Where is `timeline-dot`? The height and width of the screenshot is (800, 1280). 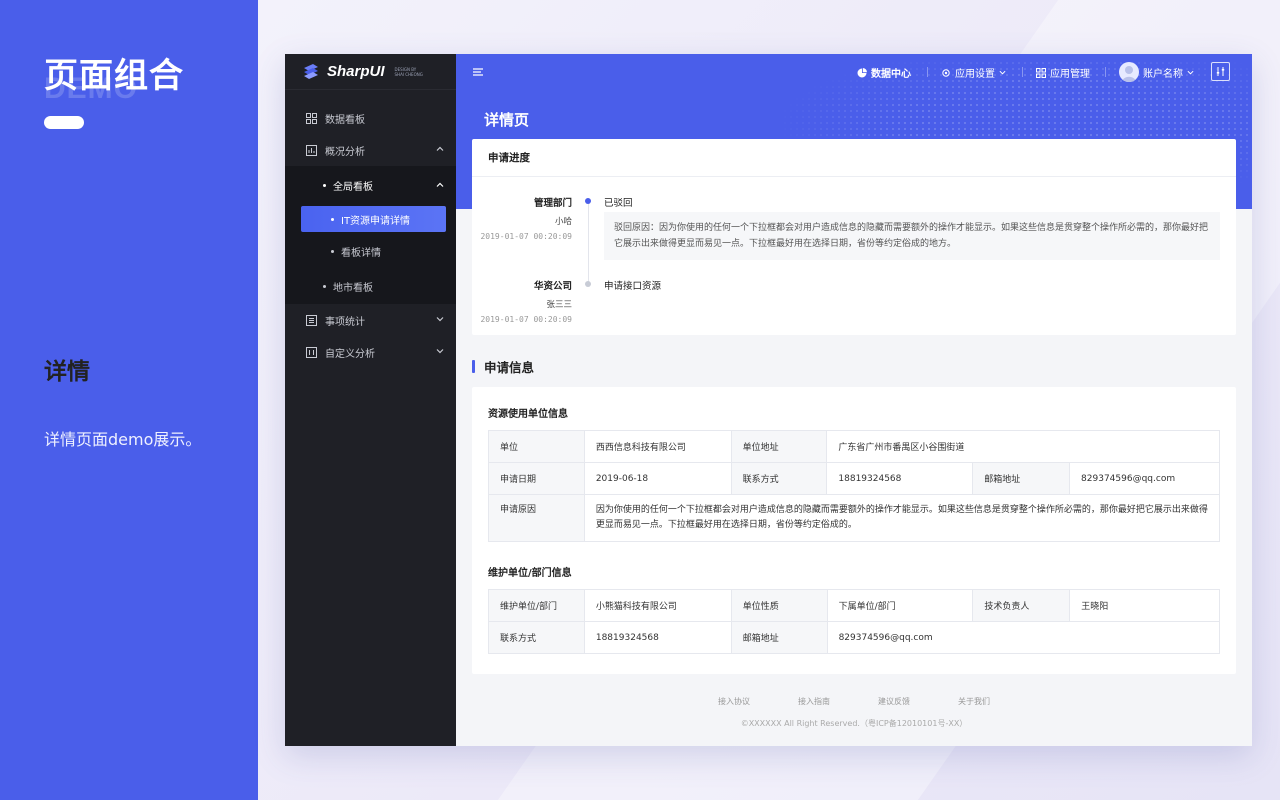 timeline-dot is located at coordinates (588, 284).